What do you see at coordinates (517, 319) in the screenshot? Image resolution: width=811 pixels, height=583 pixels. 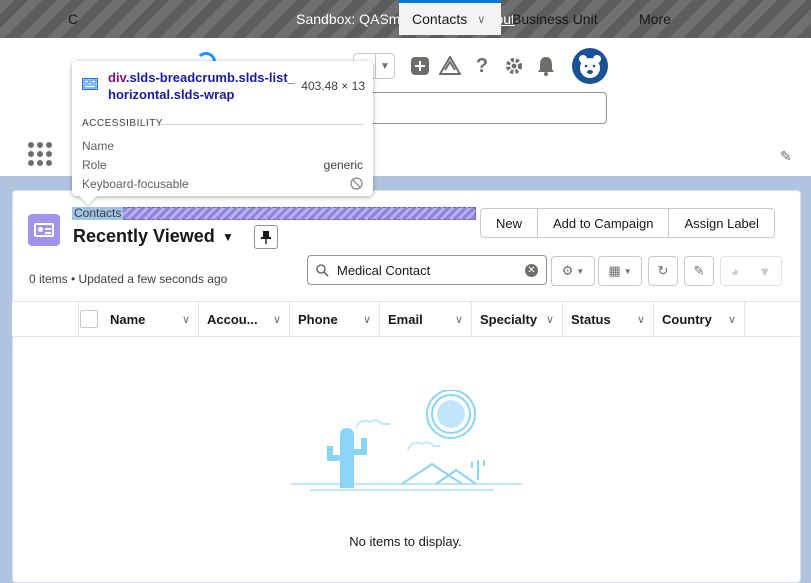 I see `column-header-specialty: Specialty ∨` at bounding box center [517, 319].